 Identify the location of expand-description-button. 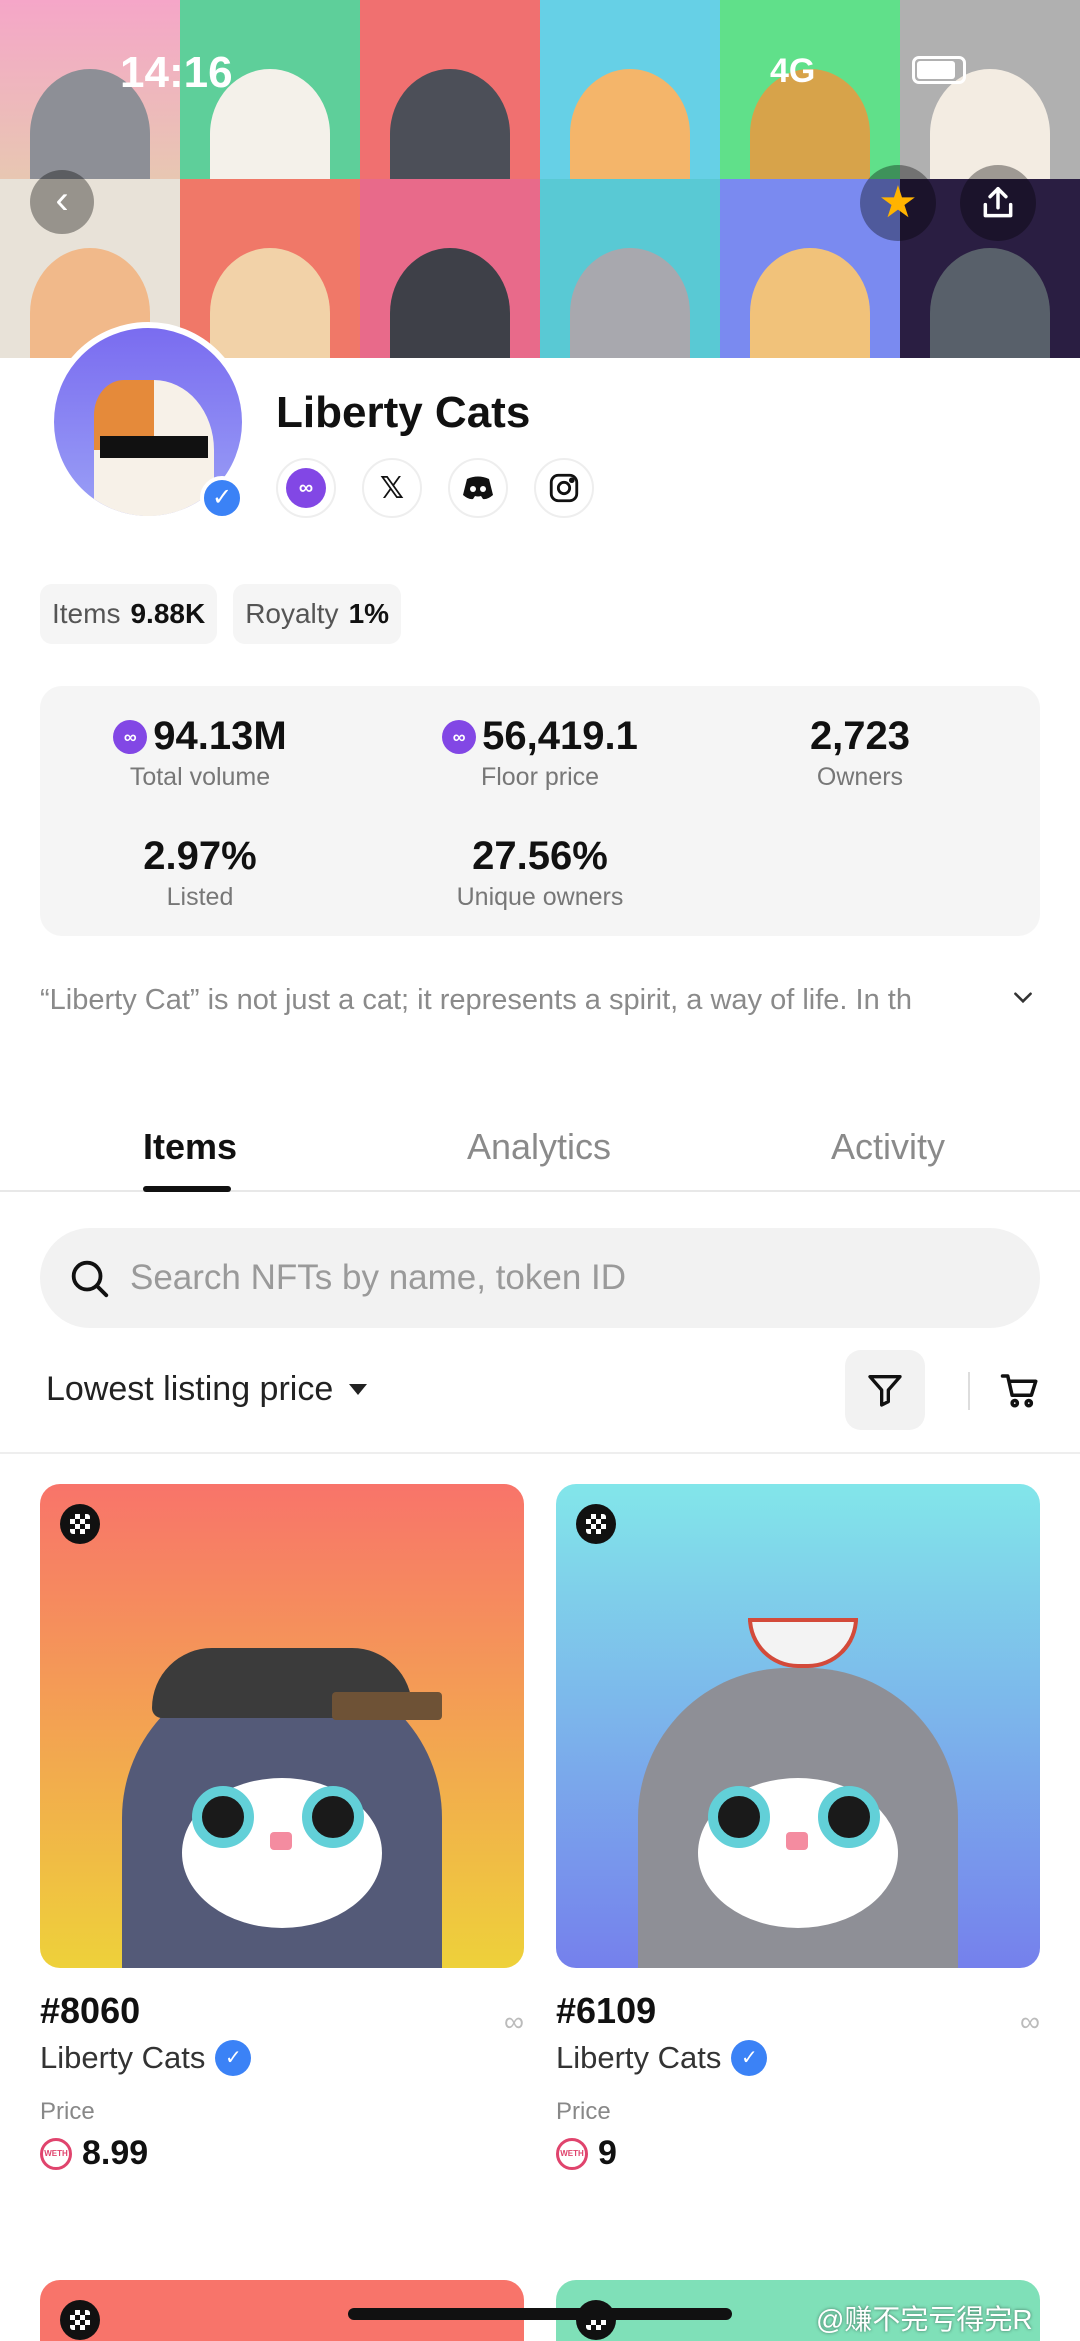
(1023, 1000).